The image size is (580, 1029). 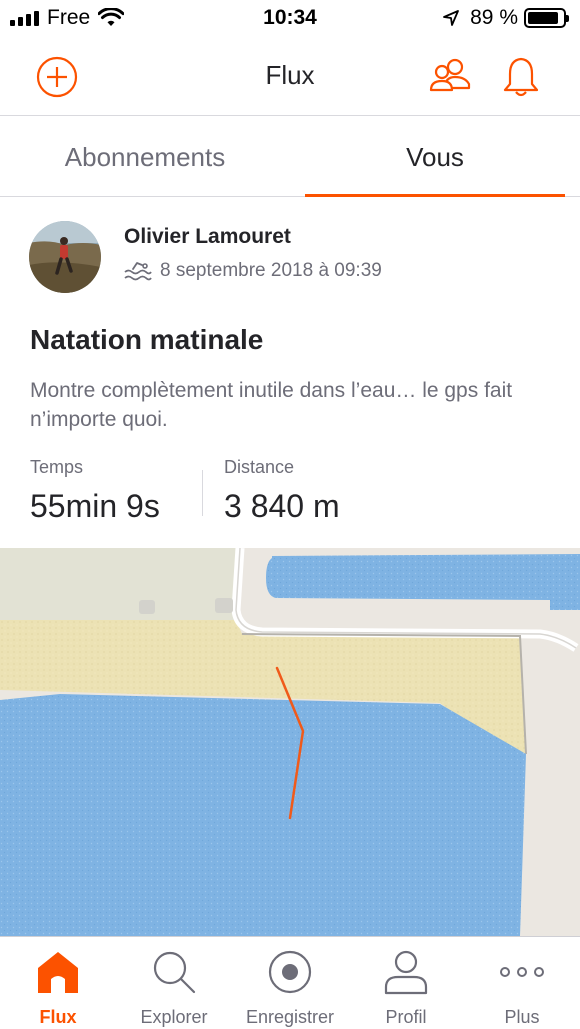 What do you see at coordinates (146, 340) in the screenshot?
I see `activity-title: Natation matinale` at bounding box center [146, 340].